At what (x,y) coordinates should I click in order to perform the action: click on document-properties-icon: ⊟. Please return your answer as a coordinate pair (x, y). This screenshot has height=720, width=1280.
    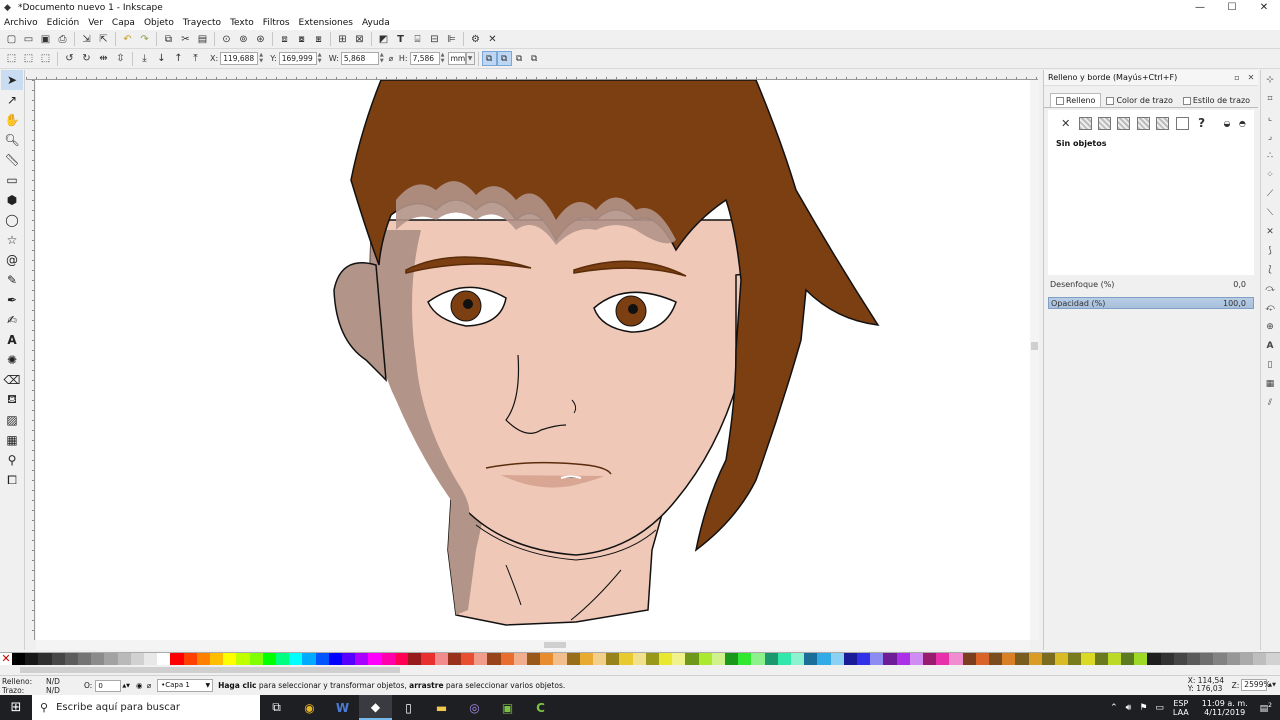
    Looking at the image, I should click on (434, 39).